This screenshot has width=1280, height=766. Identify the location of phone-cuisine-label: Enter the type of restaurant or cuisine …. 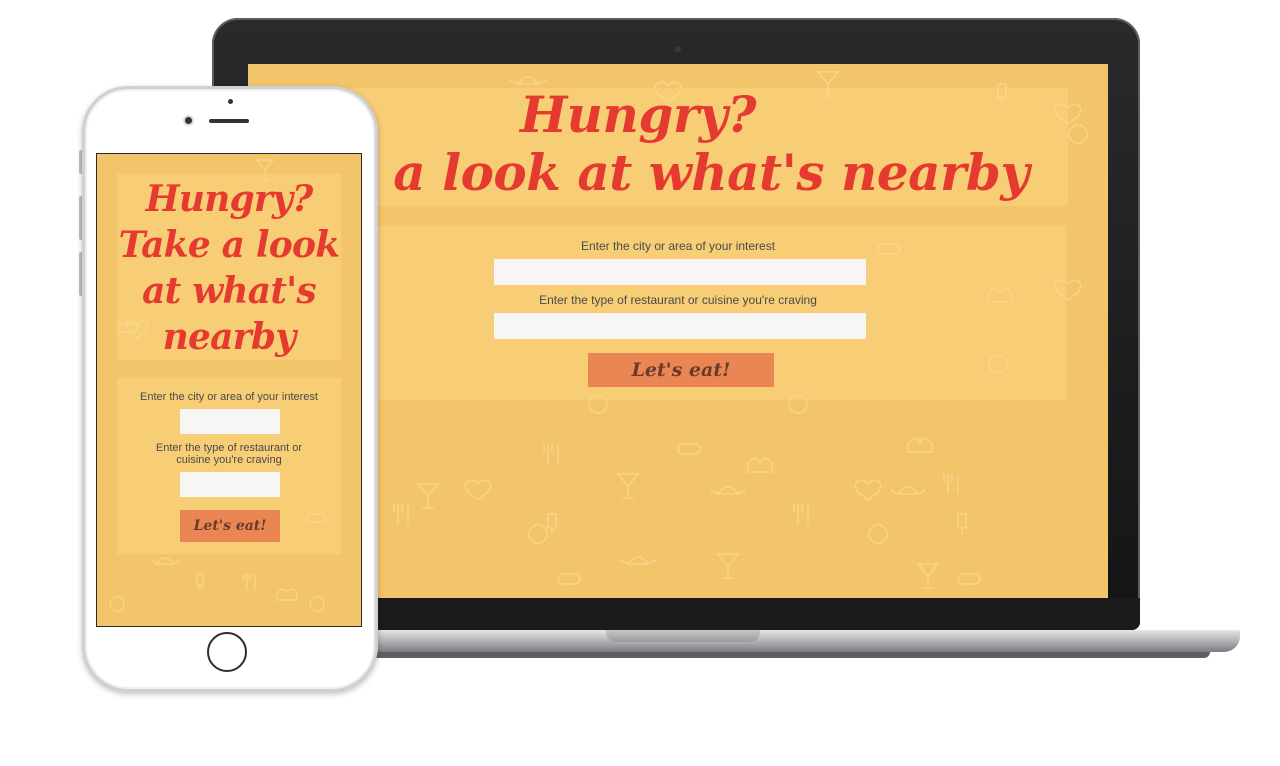
(229, 454).